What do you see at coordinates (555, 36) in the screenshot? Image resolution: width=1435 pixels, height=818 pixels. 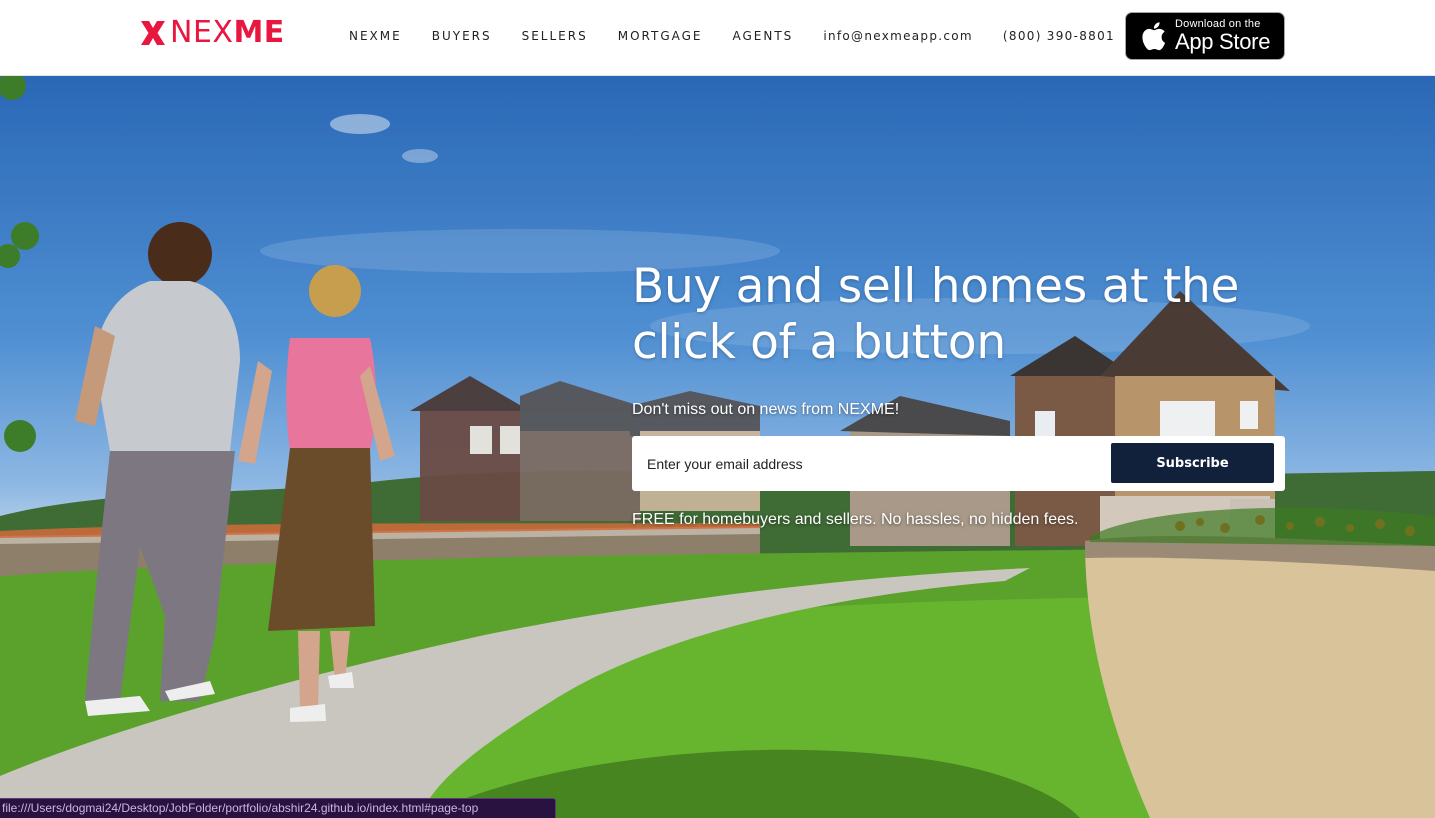 I see `nav-link-sellers: SELLERS` at bounding box center [555, 36].